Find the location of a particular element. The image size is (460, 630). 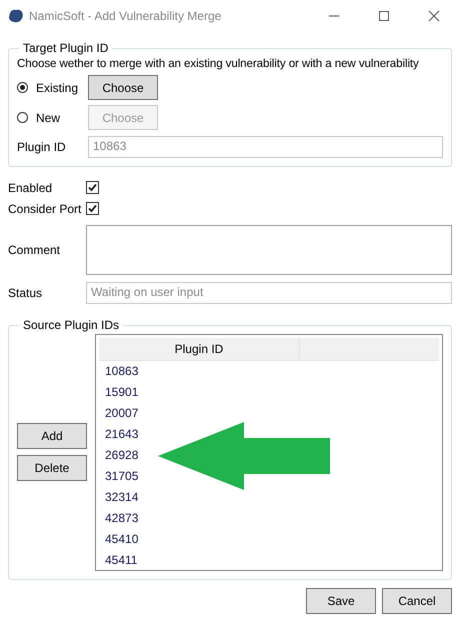

radio-option: Existing is located at coordinates (52, 87).